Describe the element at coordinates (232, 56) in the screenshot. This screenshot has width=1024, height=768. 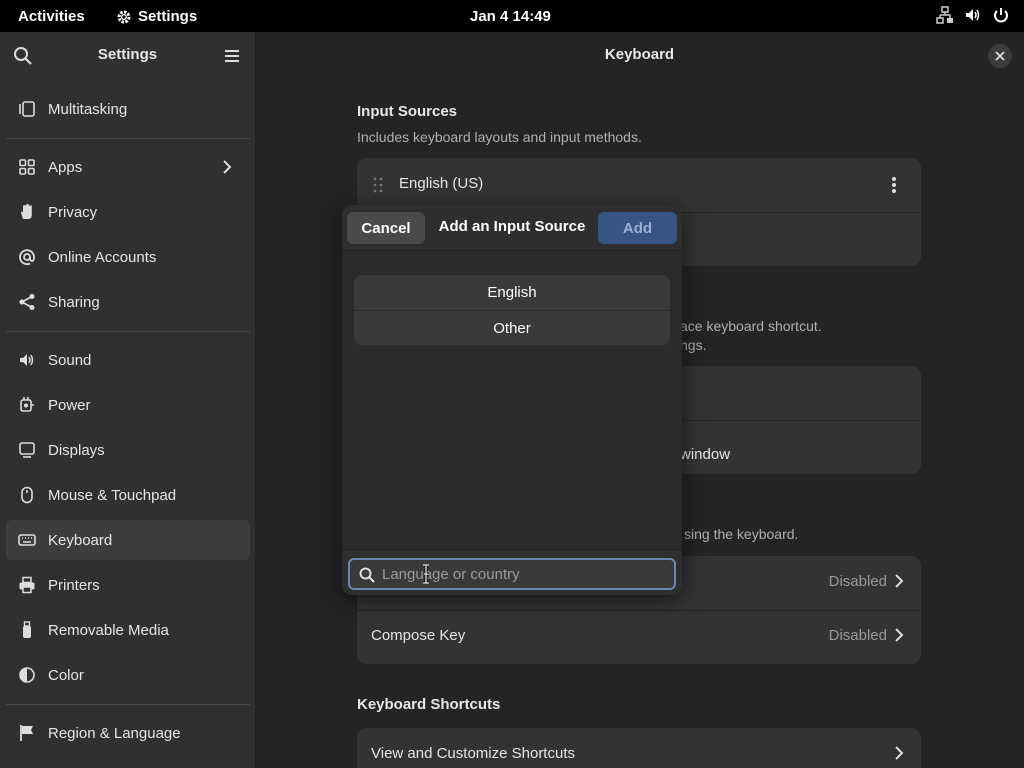
I see `hamburger-menu-icon` at that location.